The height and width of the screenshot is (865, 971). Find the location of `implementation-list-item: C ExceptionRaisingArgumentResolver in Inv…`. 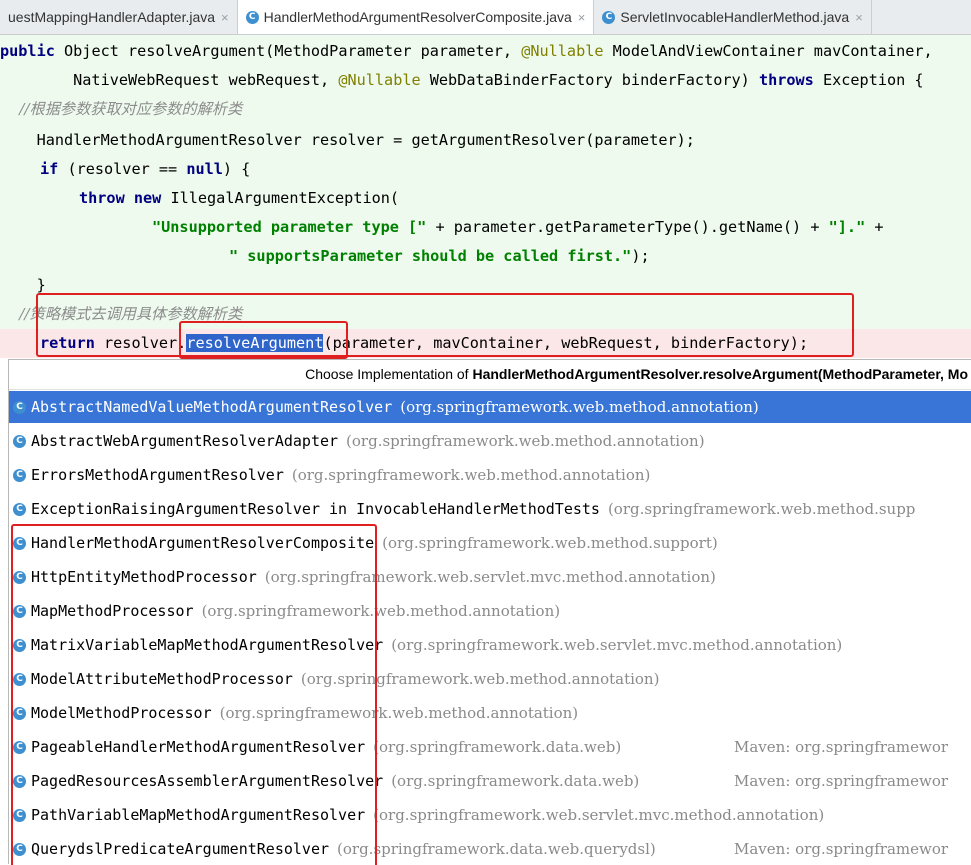

implementation-list-item: C ExceptionRaisingArgumentResolver in Inv… is located at coordinates (490, 509).